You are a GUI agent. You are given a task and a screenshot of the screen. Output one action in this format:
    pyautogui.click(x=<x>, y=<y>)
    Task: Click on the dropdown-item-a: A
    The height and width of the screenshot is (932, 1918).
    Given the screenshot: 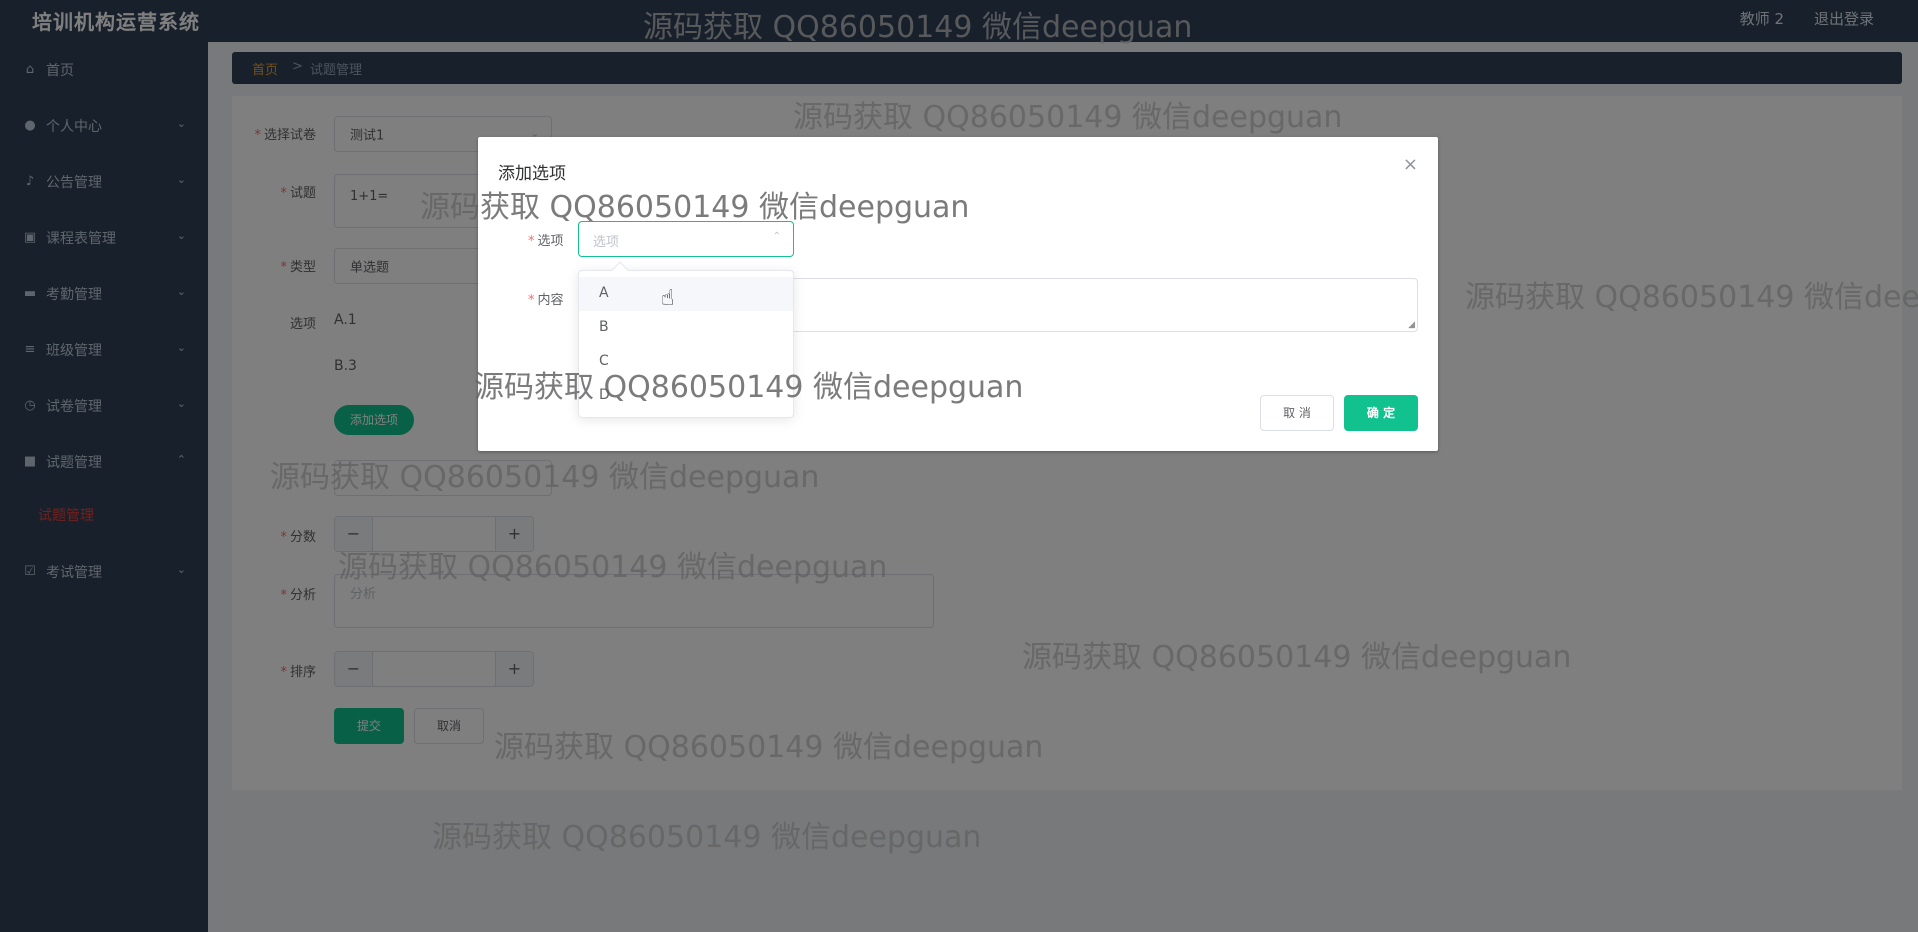 What is the action you would take?
    pyautogui.click(x=686, y=294)
    